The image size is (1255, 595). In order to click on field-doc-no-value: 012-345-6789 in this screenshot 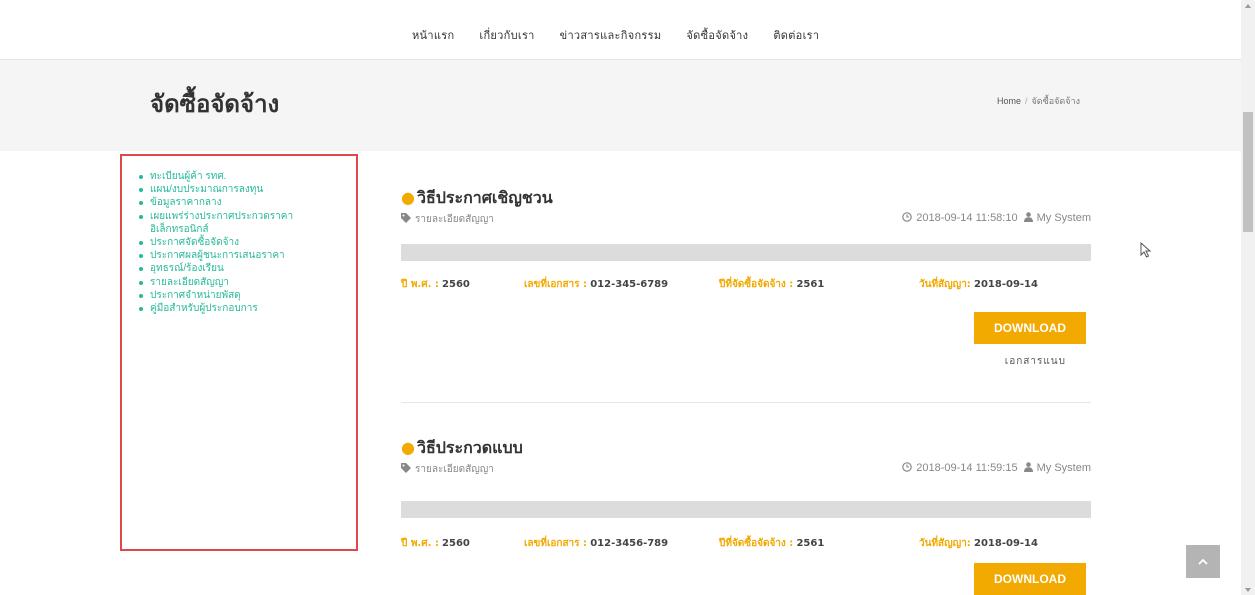, I will do `click(629, 284)`.